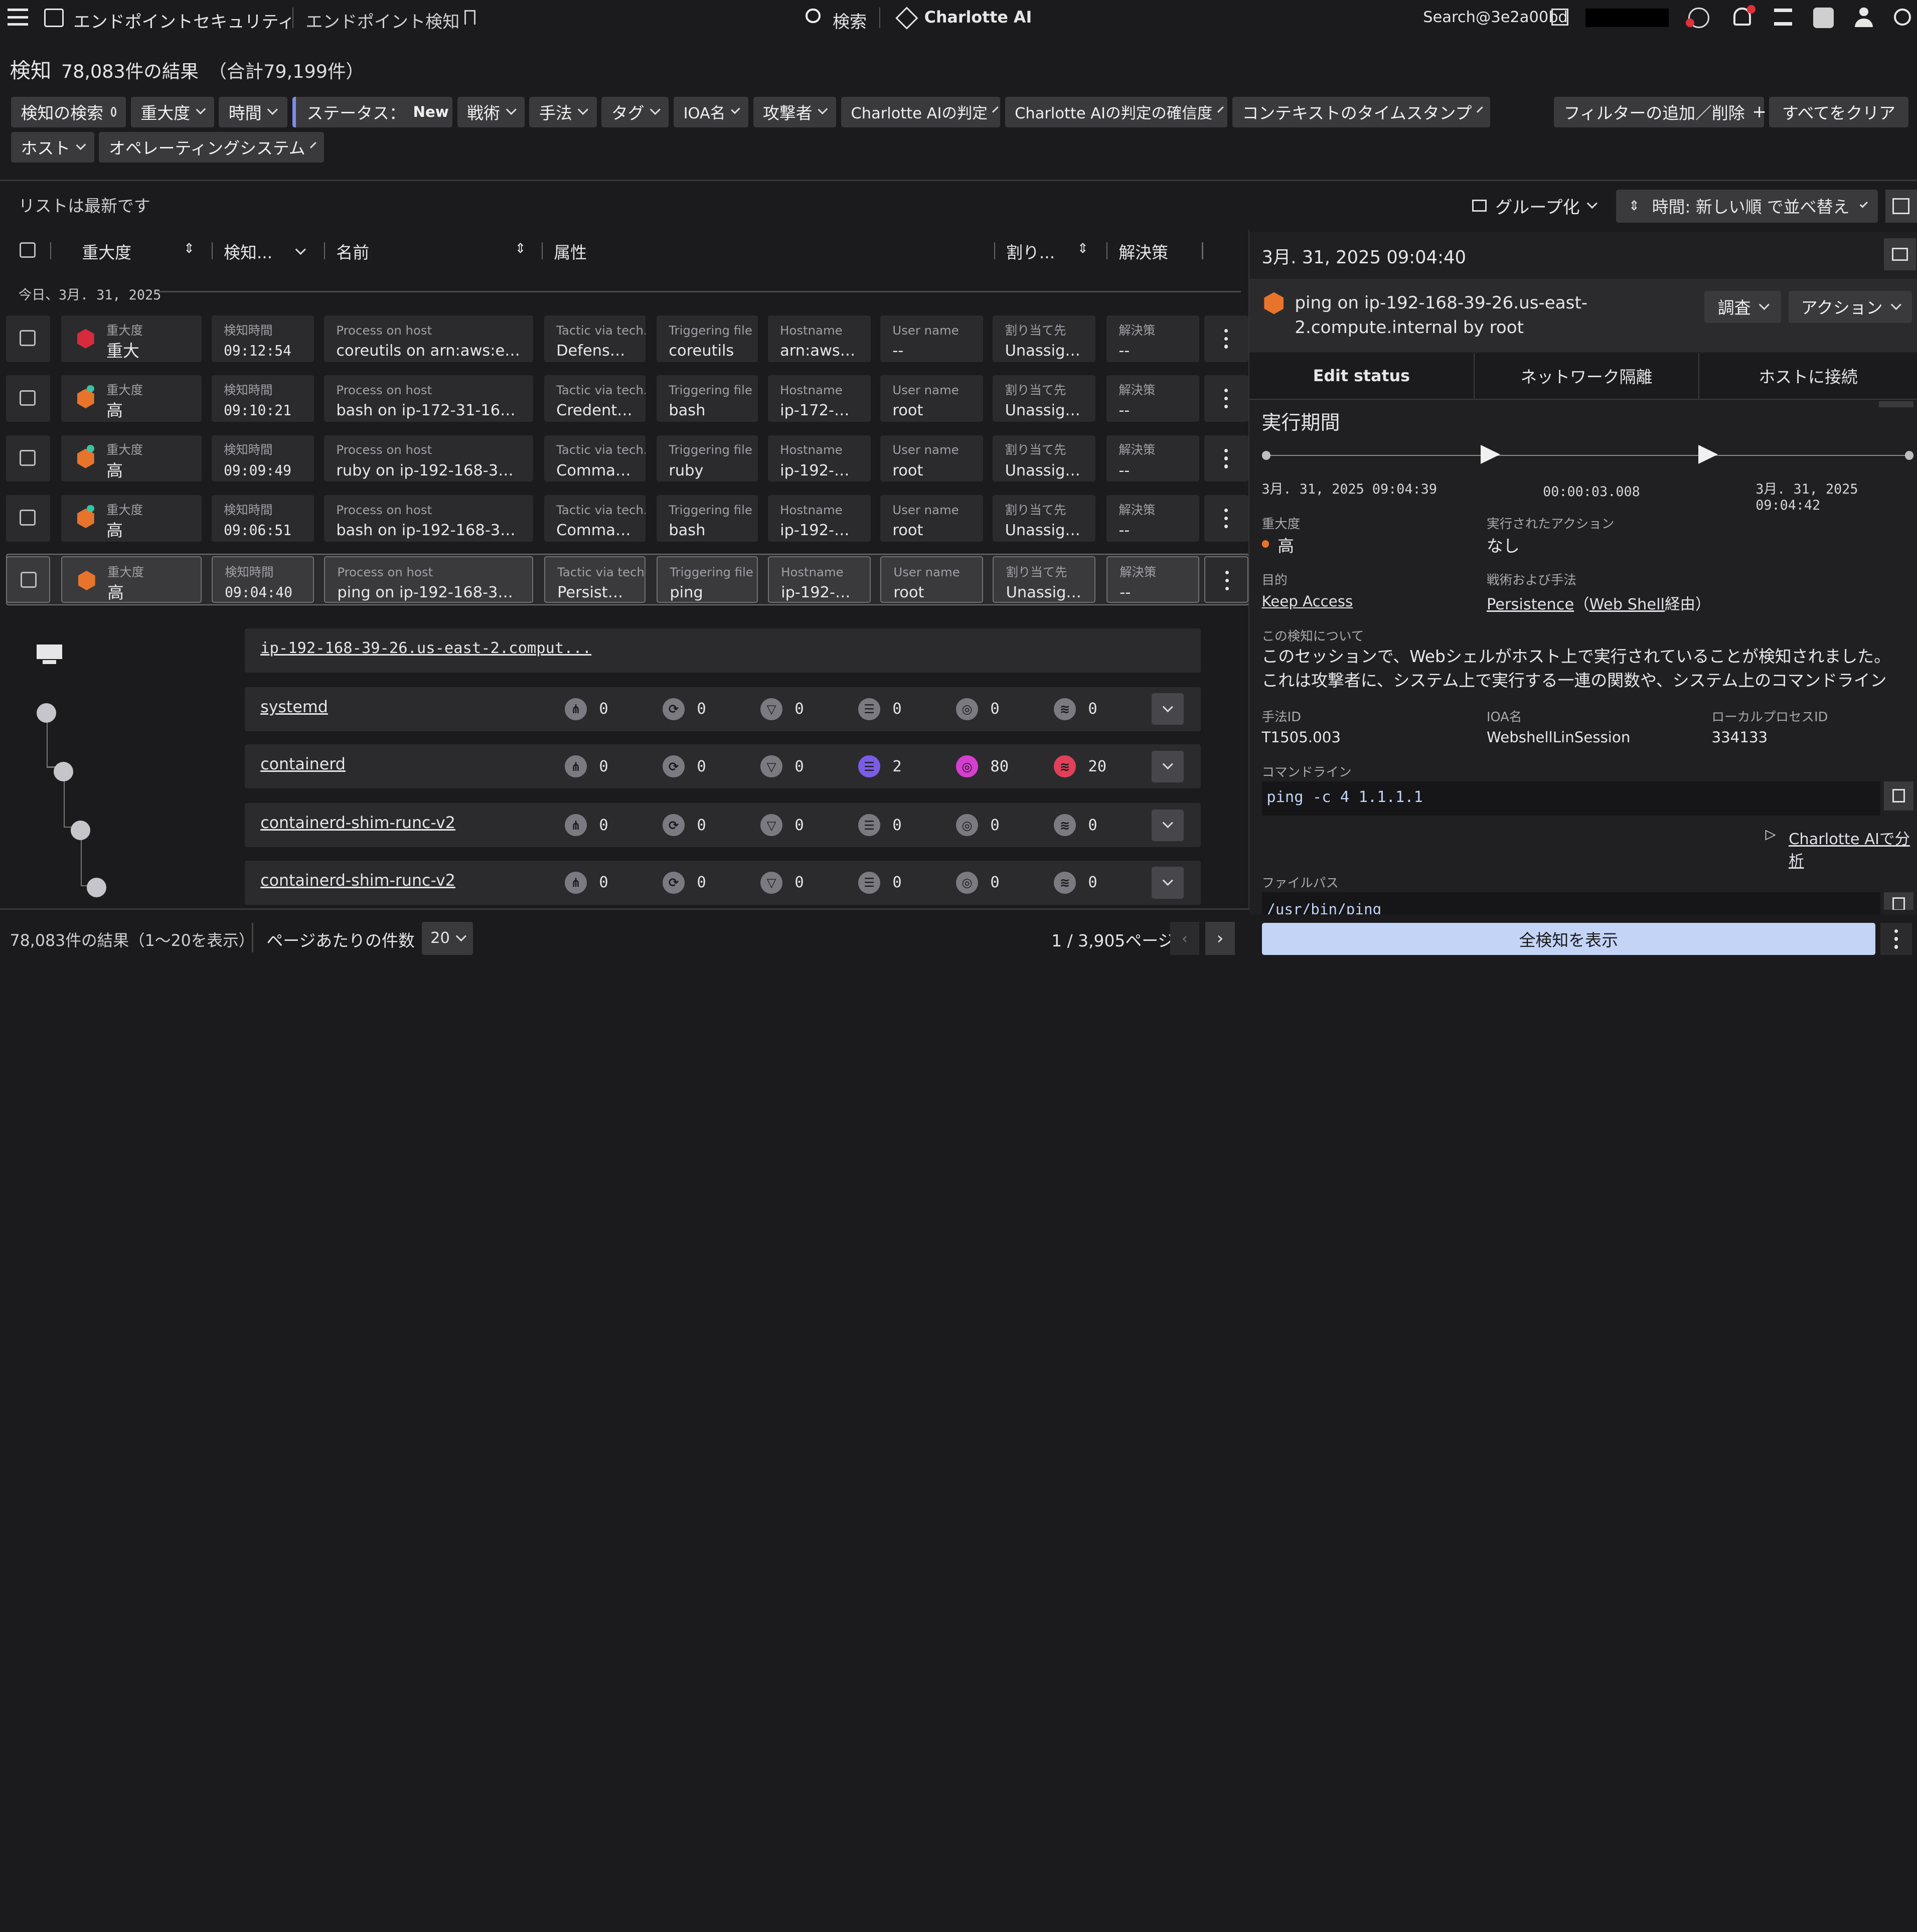 This screenshot has width=1917, height=1932. Describe the element at coordinates (1535, 205) in the screenshot. I see `group-by-button: グループ化` at that location.